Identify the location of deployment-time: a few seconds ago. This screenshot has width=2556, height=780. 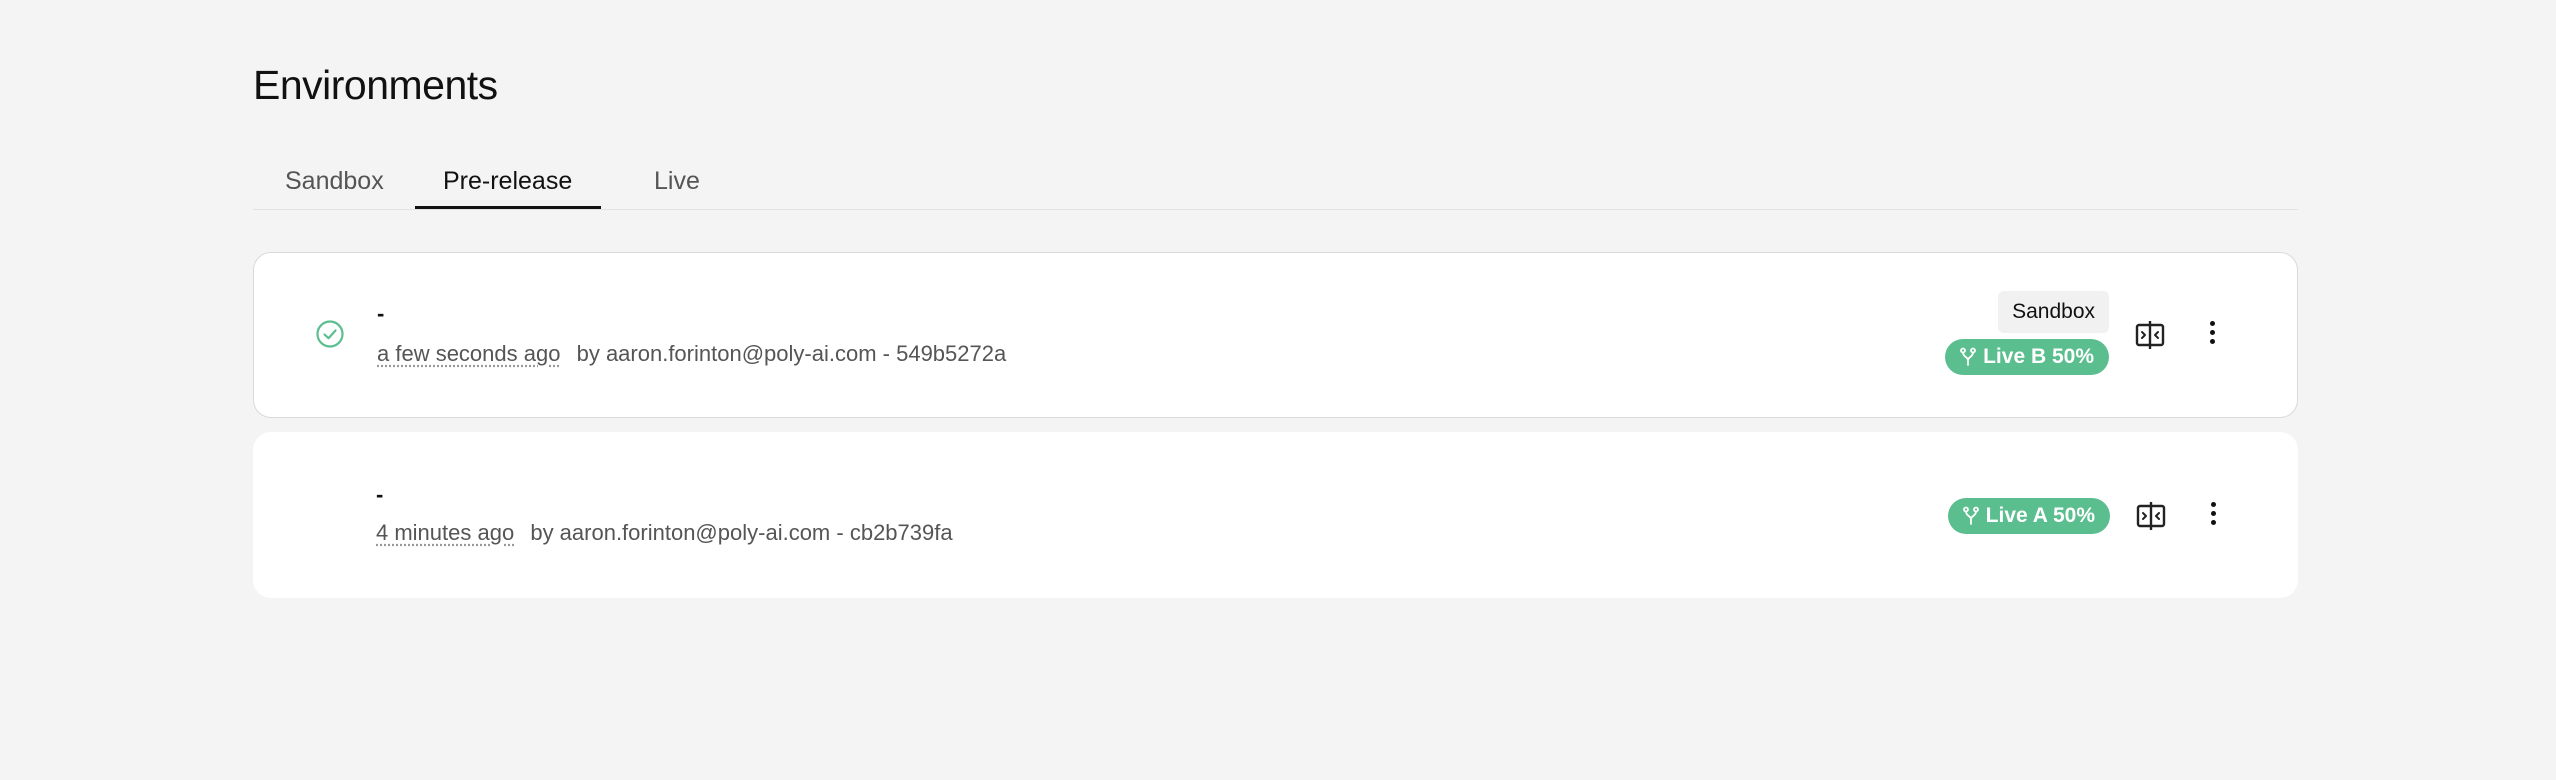
(469, 353).